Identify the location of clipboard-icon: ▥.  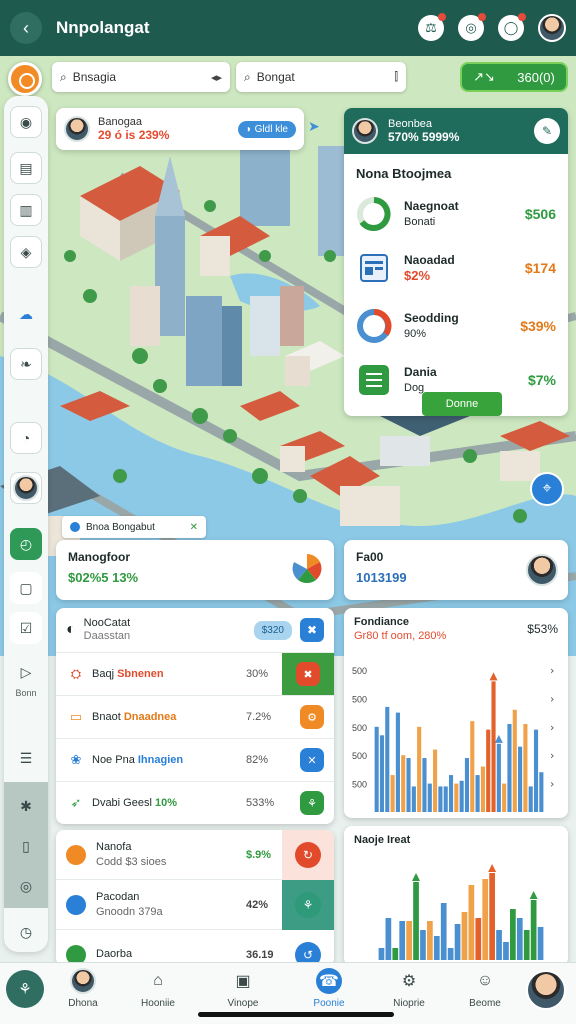
(26, 210).